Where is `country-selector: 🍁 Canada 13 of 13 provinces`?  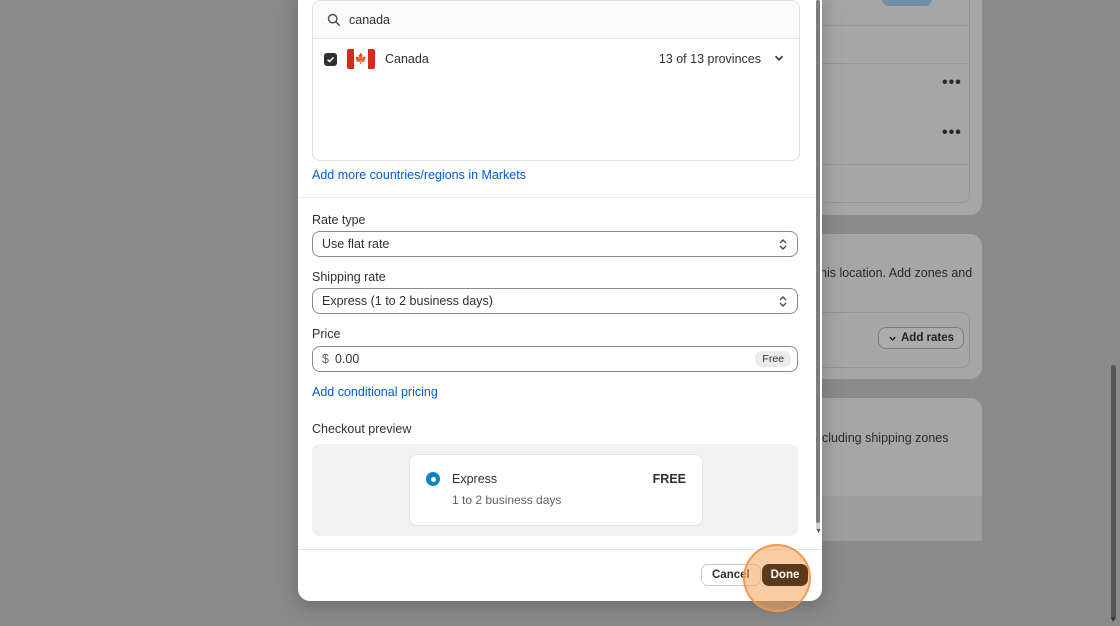 country-selector: 🍁 Canada 13 of 13 provinces is located at coordinates (556, 80).